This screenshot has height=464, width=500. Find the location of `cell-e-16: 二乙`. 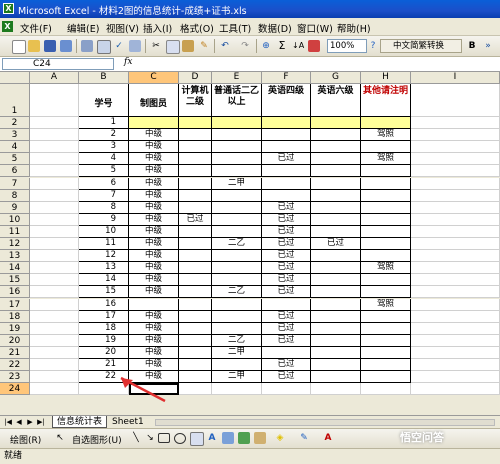

cell-e-16: 二乙 is located at coordinates (237, 292).